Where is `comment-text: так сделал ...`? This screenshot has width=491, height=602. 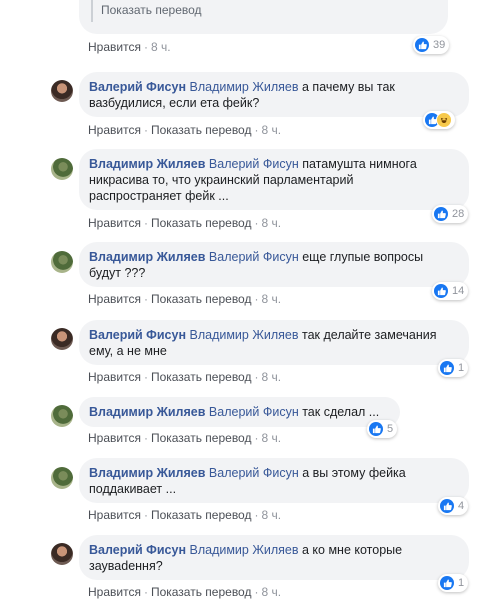
comment-text: так сделал ... is located at coordinates (339, 412).